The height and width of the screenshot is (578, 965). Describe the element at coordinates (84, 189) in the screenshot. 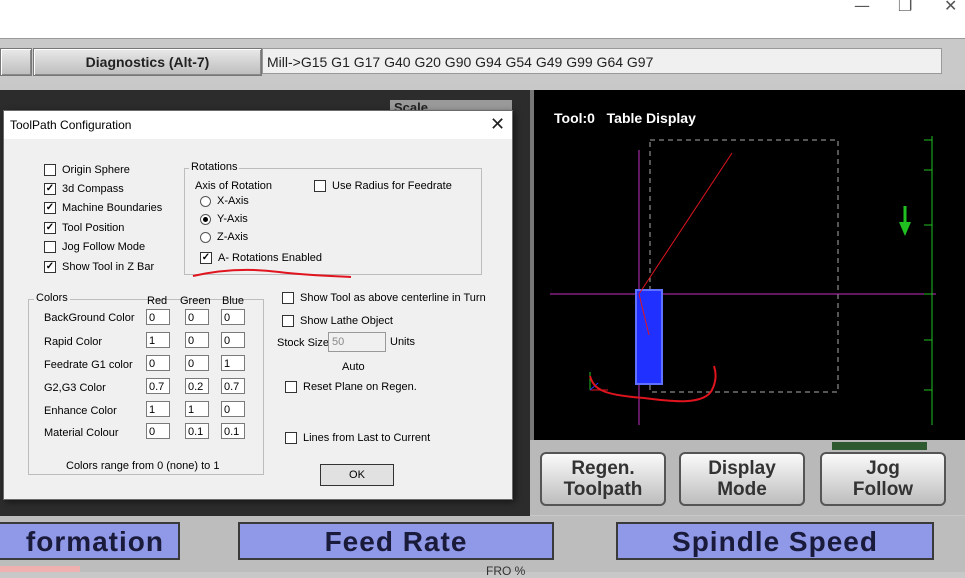

I see `checkbox-3d-compass: ✓ 3d Compass` at that location.